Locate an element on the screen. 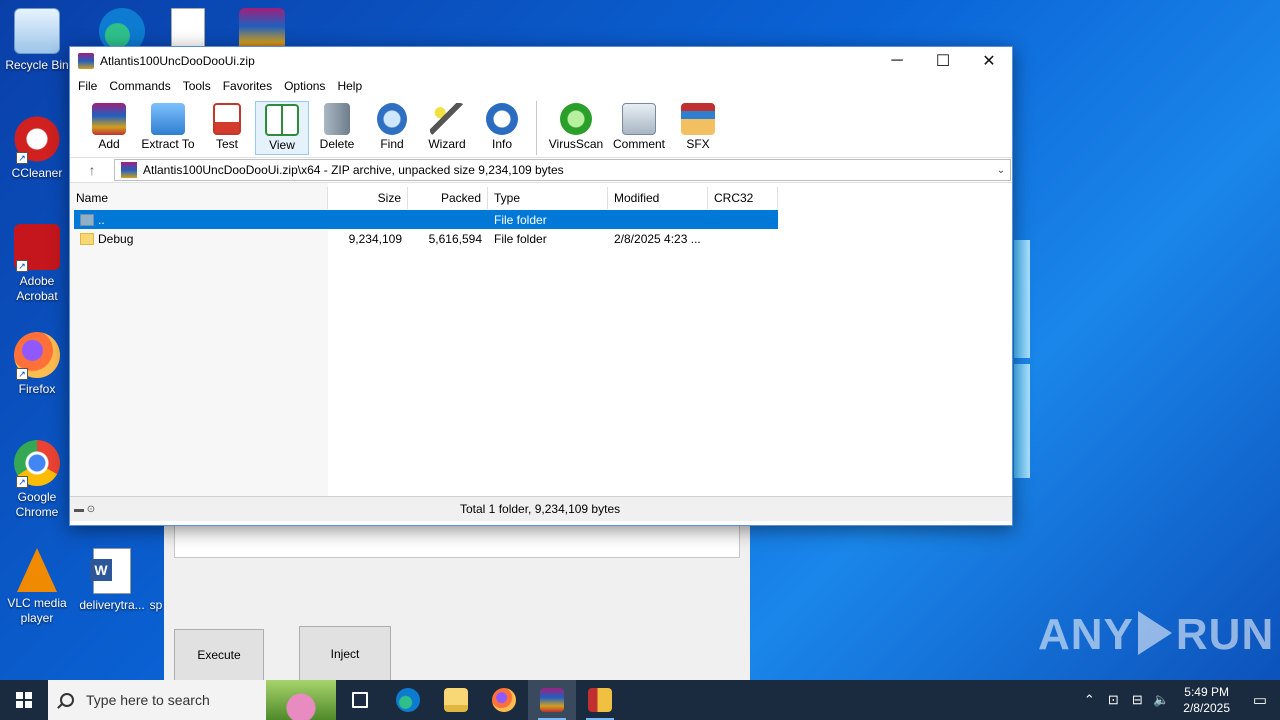 This screenshot has width=1280, height=720. desktop-icon-label: Adobe Acrobat is located at coordinates (37, 288).